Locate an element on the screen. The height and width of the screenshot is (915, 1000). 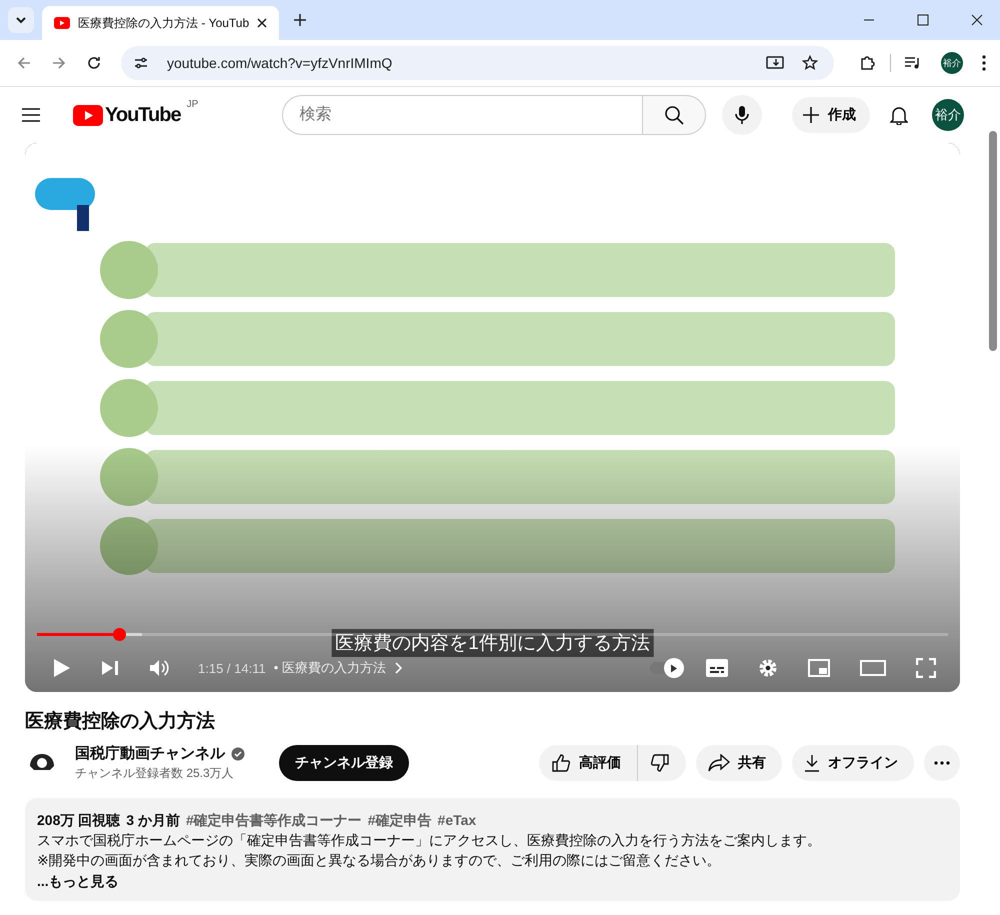
video-title: 医療費控除の入力方法 is located at coordinates (120, 722).